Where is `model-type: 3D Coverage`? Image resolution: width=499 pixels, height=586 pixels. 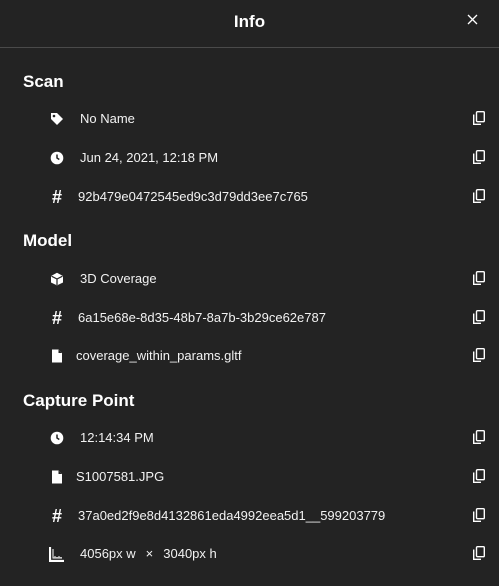 model-type: 3D Coverage is located at coordinates (118, 278).